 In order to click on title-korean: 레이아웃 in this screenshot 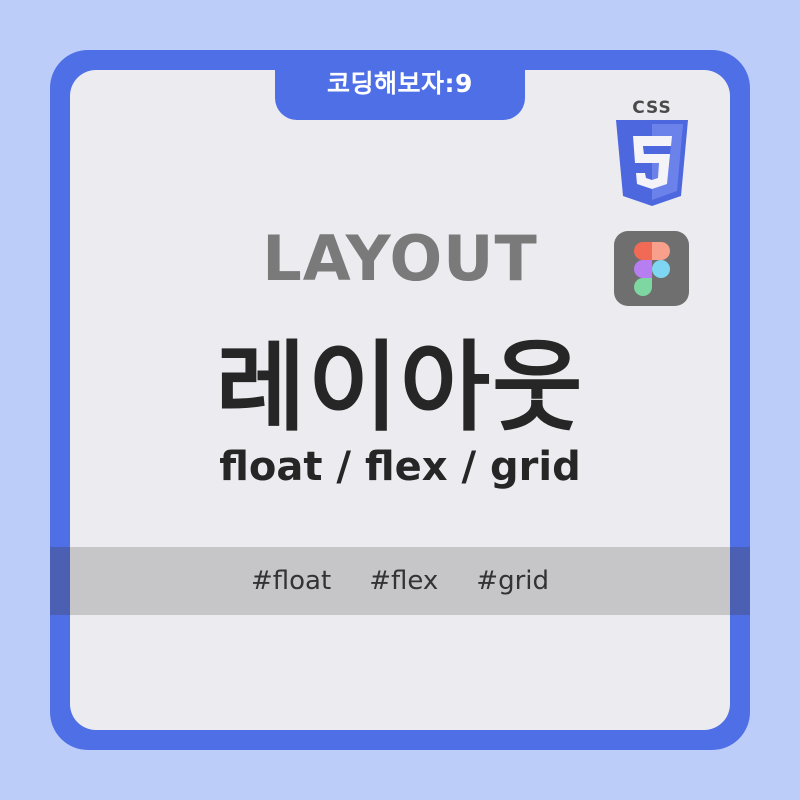, I will do `click(400, 388)`.